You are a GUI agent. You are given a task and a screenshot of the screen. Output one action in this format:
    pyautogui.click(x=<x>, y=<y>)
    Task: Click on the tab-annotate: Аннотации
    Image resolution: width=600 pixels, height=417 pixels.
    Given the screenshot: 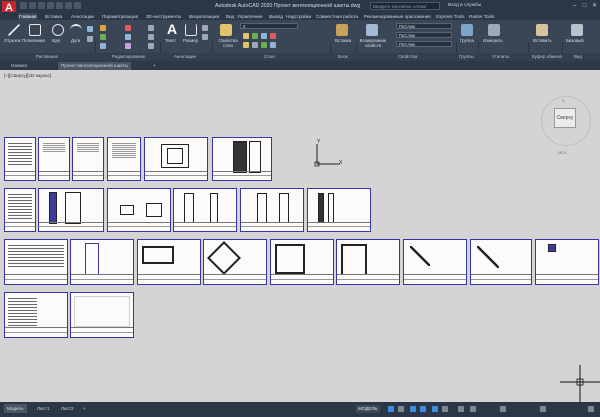 What is the action you would take?
    pyautogui.click(x=82, y=16)
    